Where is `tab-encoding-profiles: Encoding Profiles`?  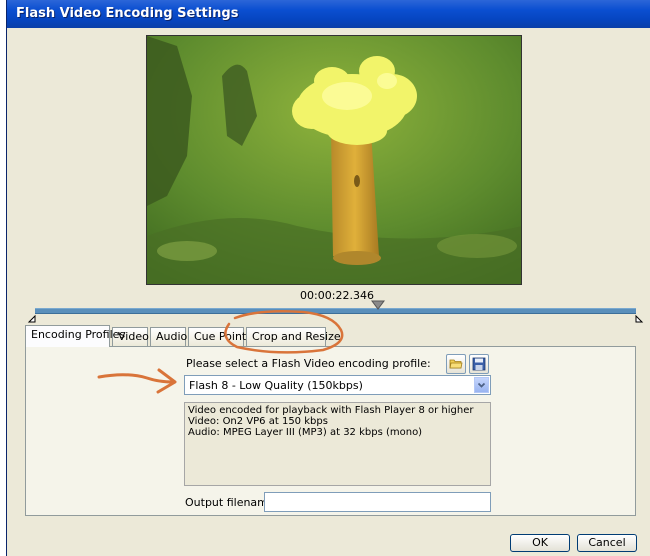
tab-encoding-profiles: Encoding Profiles is located at coordinates (75, 336).